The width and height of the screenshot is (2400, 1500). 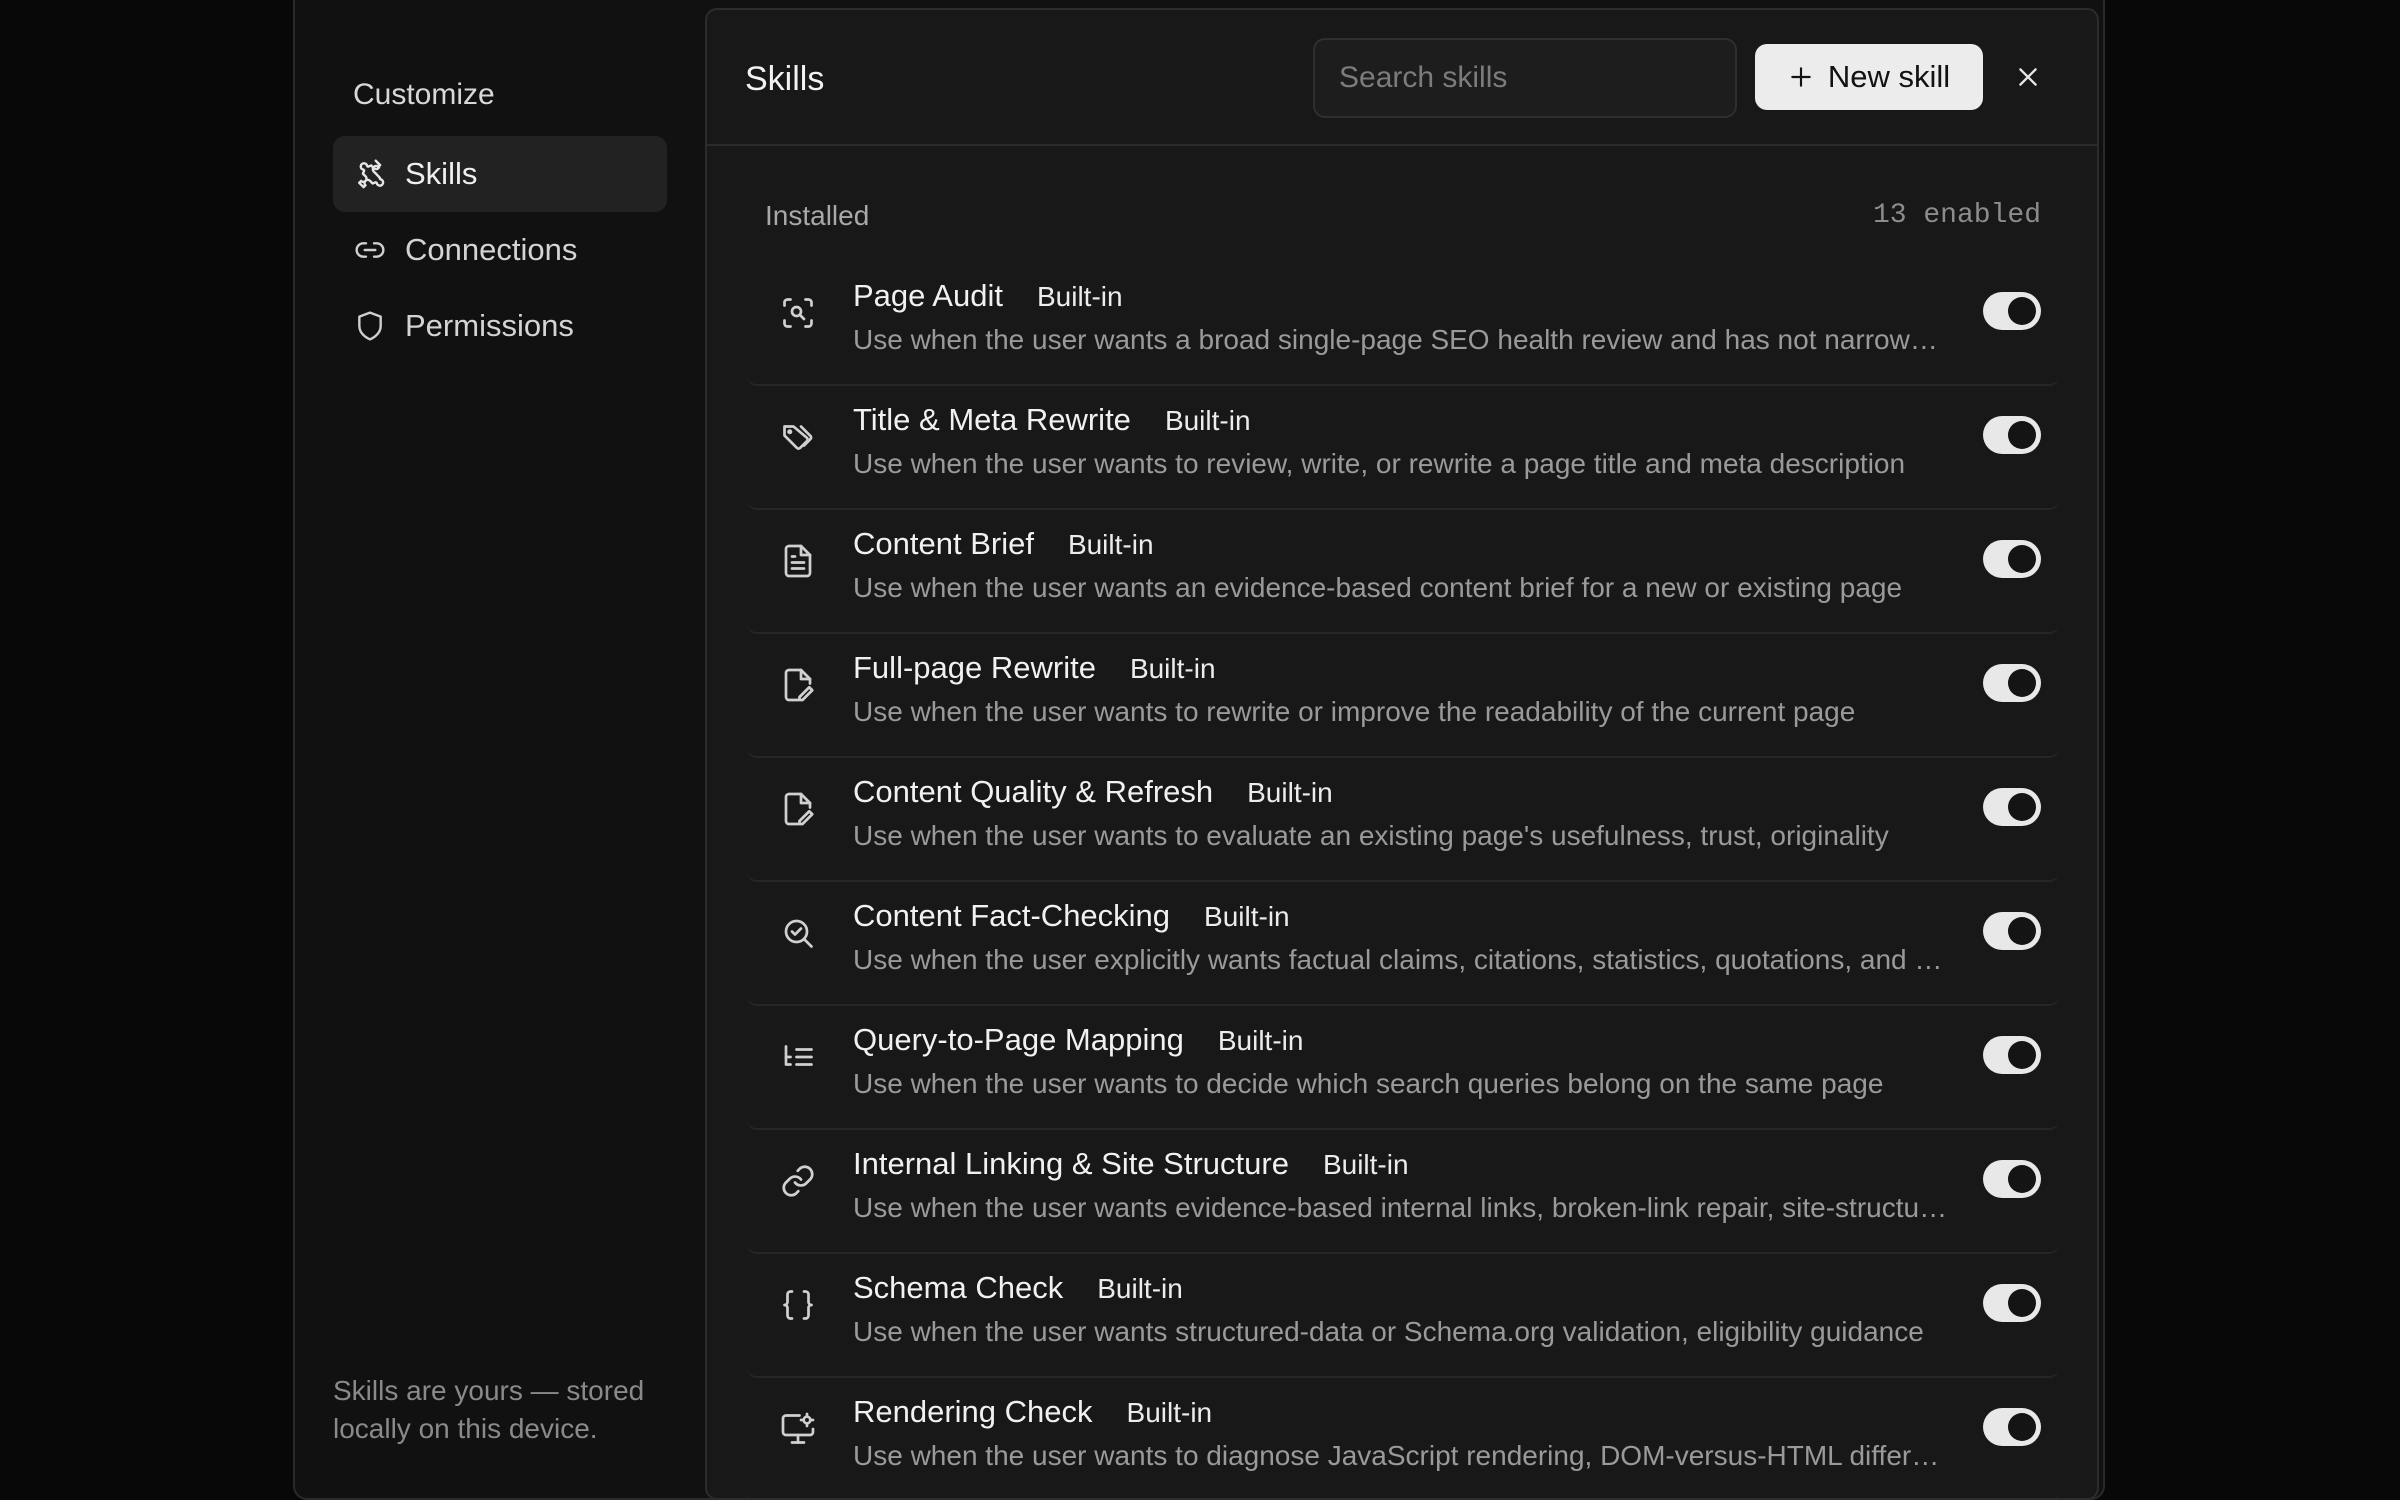 I want to click on panel-header: Skills New skill, so click(x=1402, y=78).